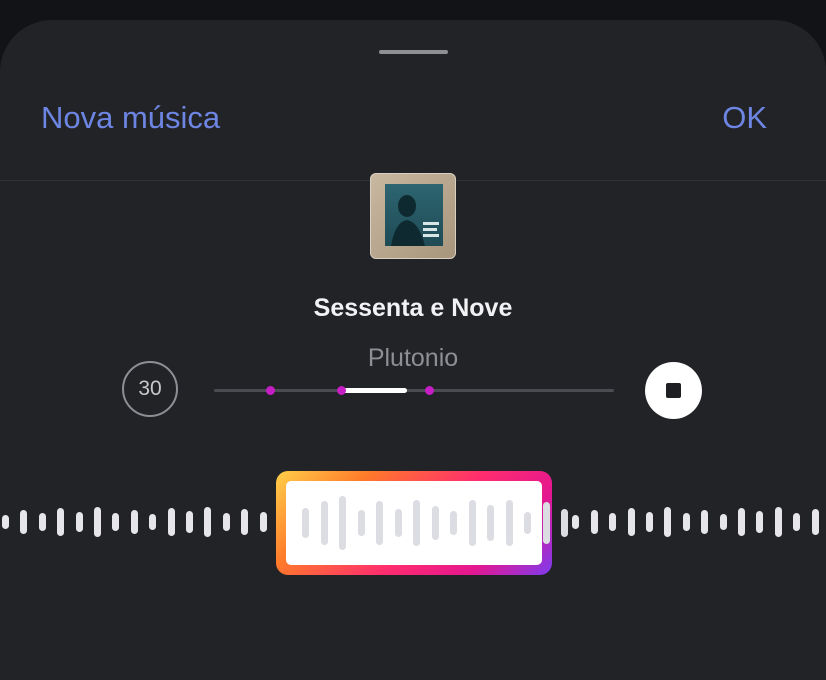  I want to click on stop-button, so click(673, 390).